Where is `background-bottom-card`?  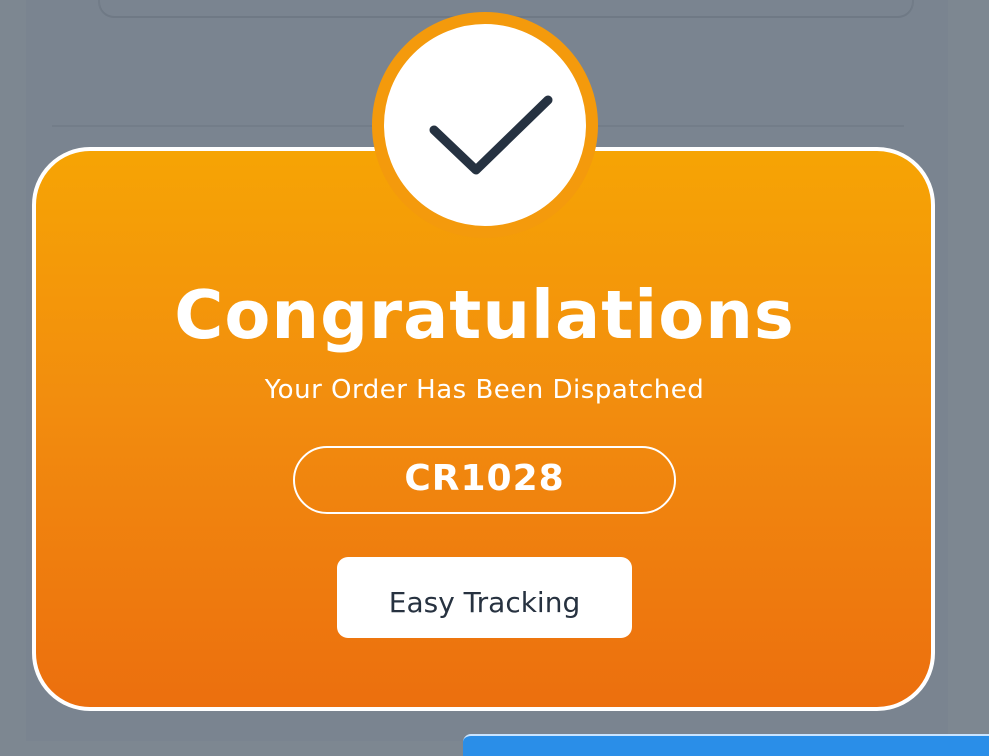 background-bottom-card is located at coordinates (726, 745).